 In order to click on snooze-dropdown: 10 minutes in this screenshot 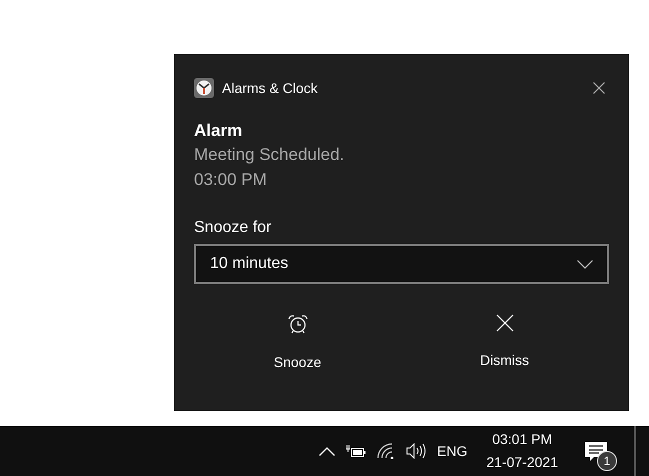, I will do `click(401, 264)`.